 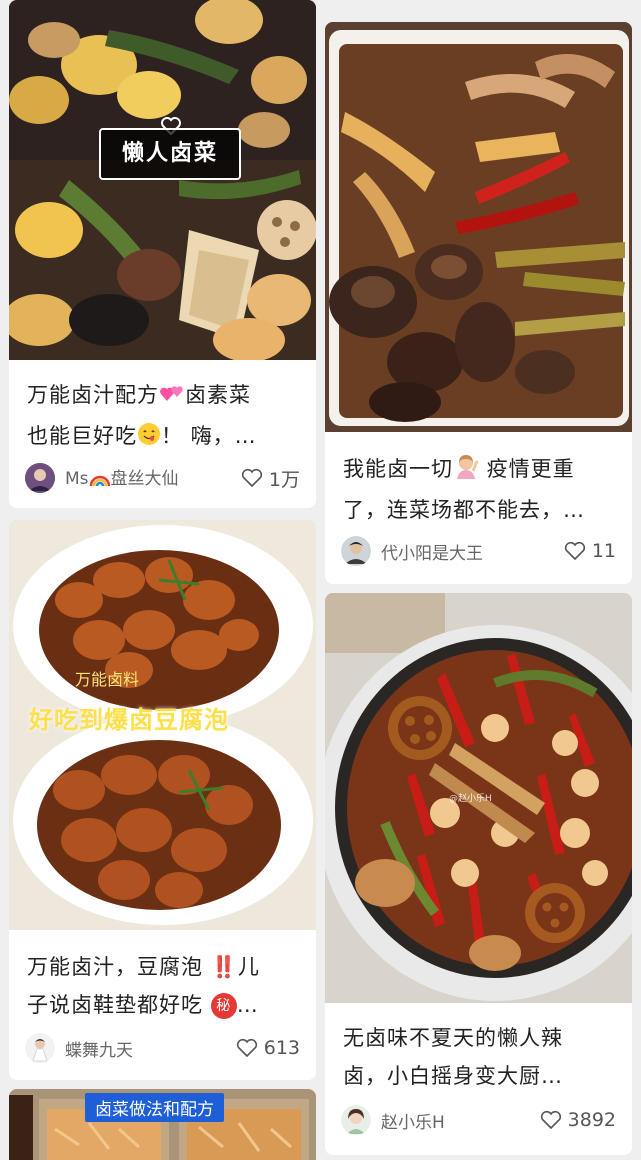 I want to click on like-count: 11, so click(x=603, y=551).